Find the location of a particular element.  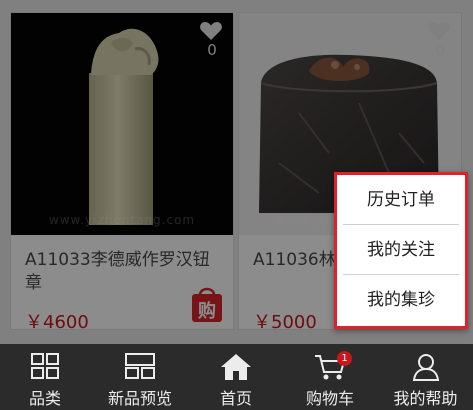

tab-new-preview: 新品预览 is located at coordinates (140, 377).